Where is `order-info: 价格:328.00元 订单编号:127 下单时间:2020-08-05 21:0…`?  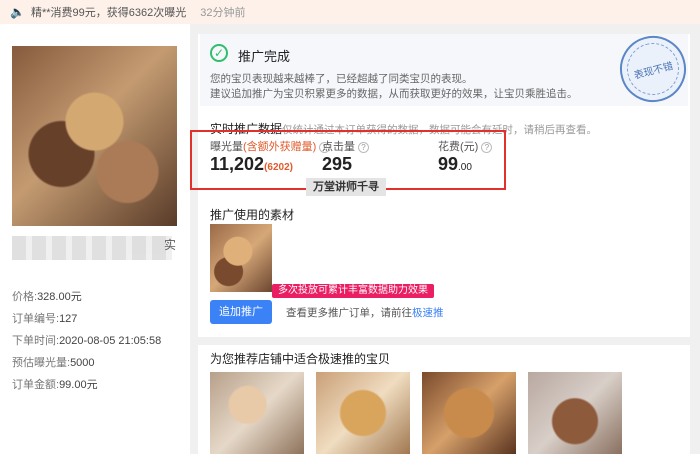 order-info: 价格:328.00元 订单编号:127 下单时间:2020-08-05 21:0… is located at coordinates (86, 341).